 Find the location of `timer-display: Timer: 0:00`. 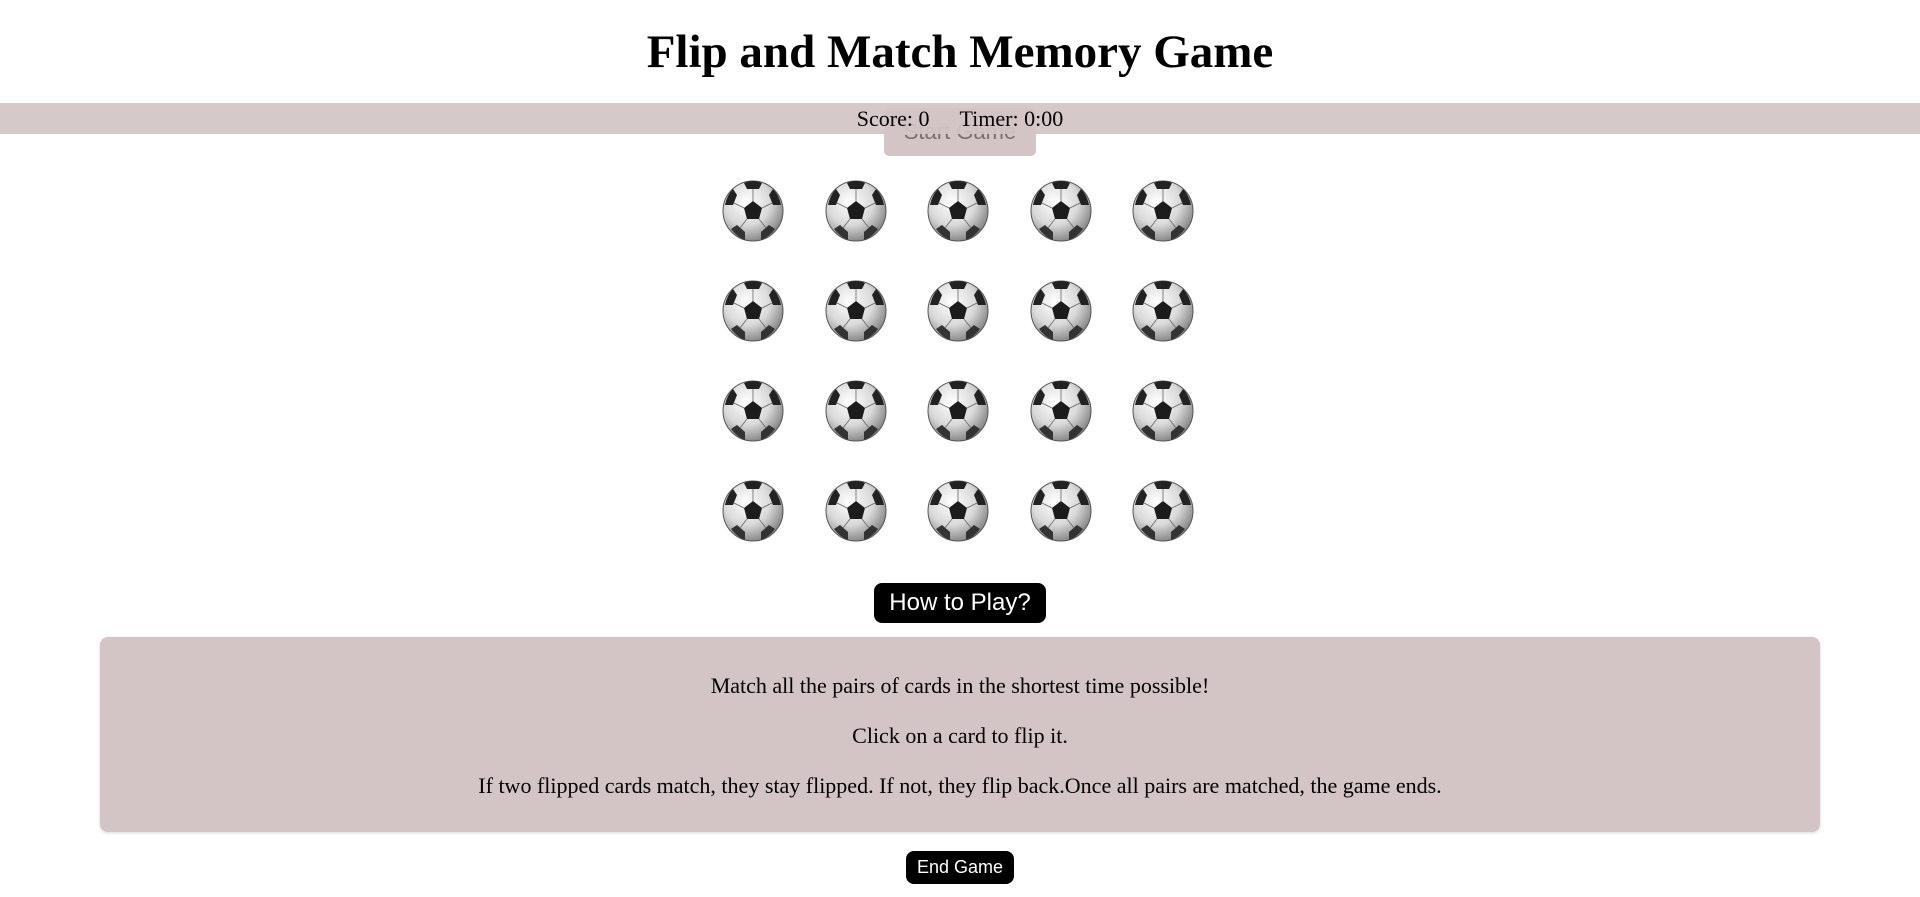

timer-display: Timer: 0:00 is located at coordinates (1011, 119).